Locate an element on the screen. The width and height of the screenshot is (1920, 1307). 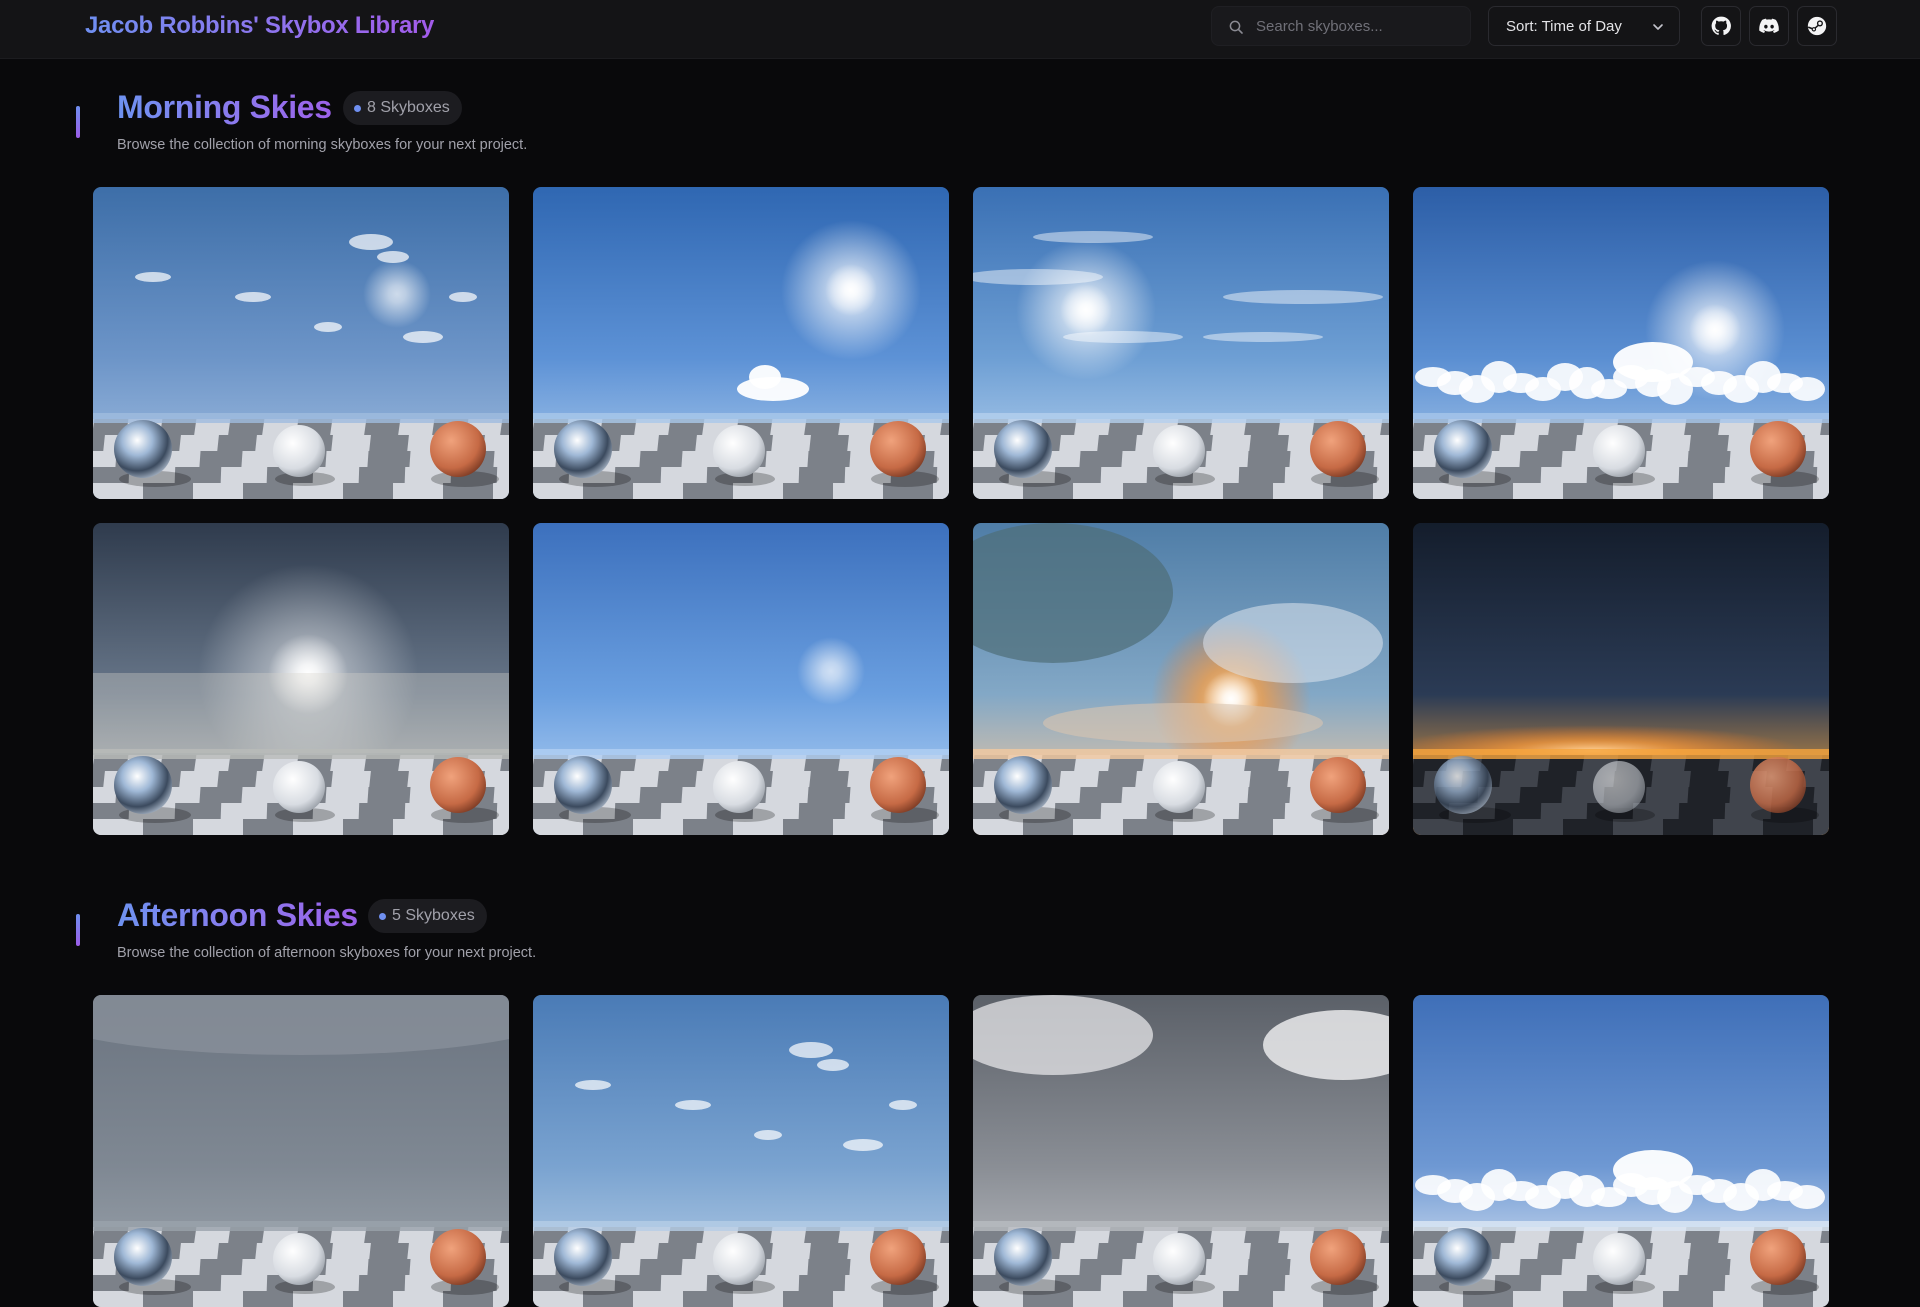
skybox-count-badge: 8 Skyboxes is located at coordinates (402, 108).